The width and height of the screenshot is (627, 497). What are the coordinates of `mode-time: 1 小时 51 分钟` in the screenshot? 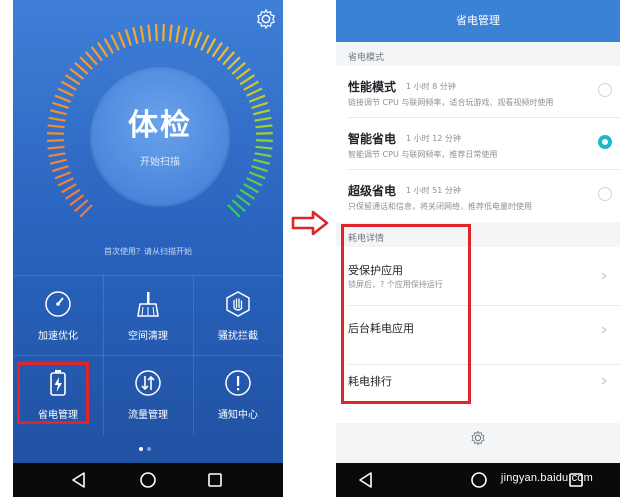 It's located at (433, 190).